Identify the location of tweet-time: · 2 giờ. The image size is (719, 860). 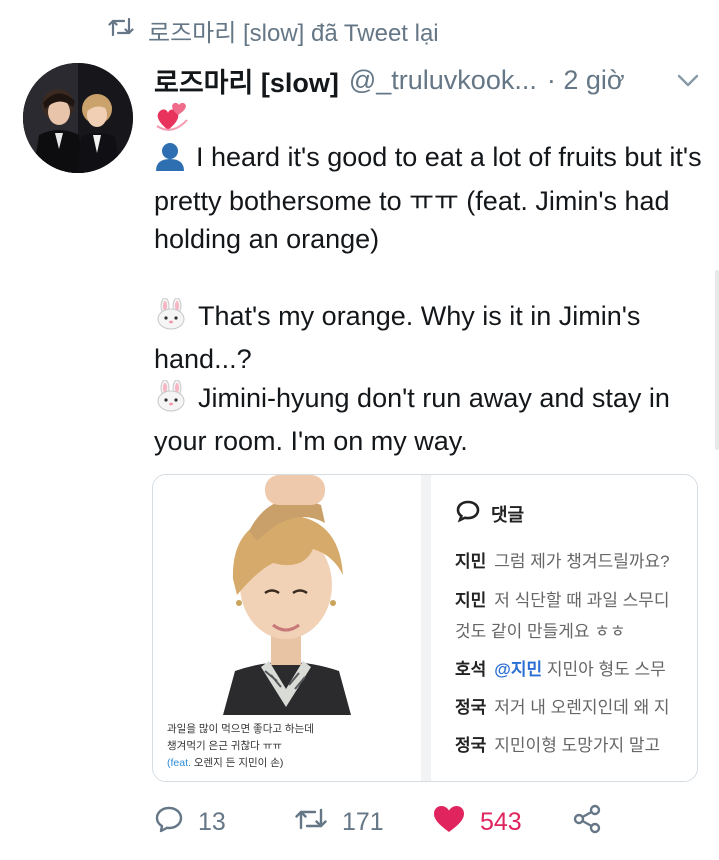
(586, 80).